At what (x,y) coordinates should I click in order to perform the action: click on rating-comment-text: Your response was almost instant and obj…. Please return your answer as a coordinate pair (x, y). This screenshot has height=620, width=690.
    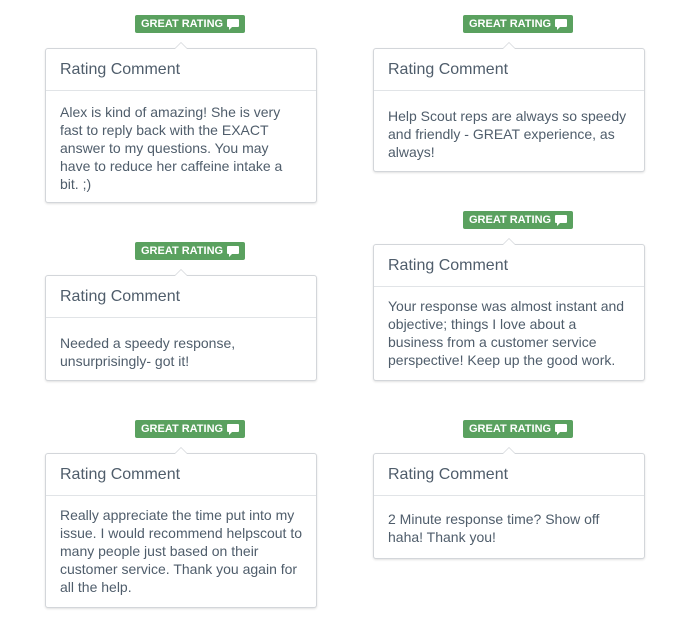
    Looking at the image, I should click on (506, 333).